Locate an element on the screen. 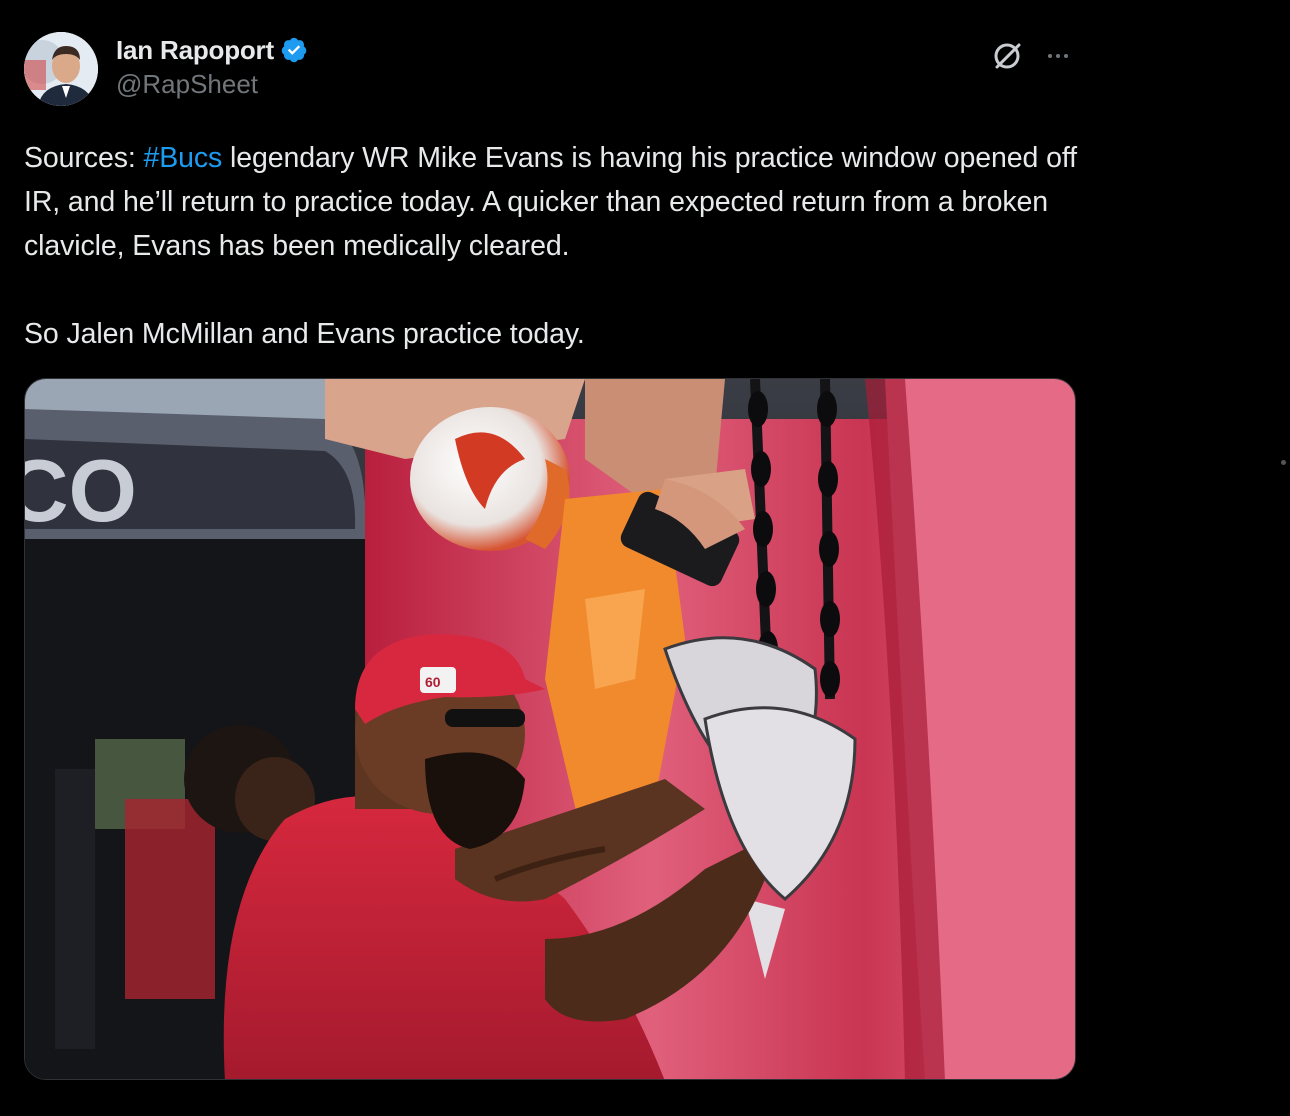 This screenshot has height=1116, width=1290. name-row: Ian Rapoport is located at coordinates (212, 50).